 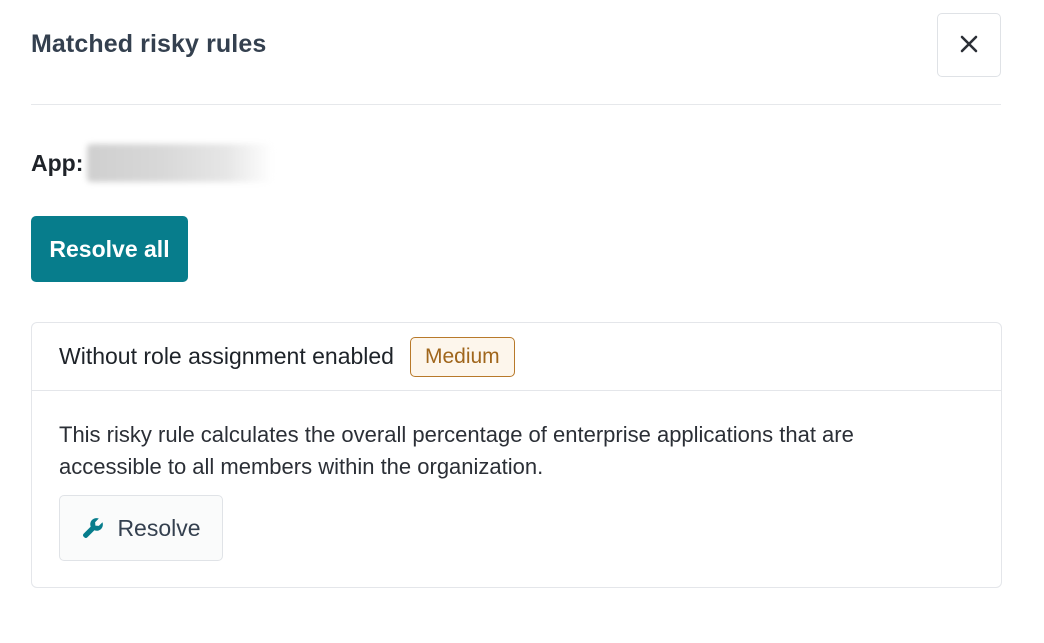 I want to click on page-title: Matched risky rules, so click(x=149, y=44).